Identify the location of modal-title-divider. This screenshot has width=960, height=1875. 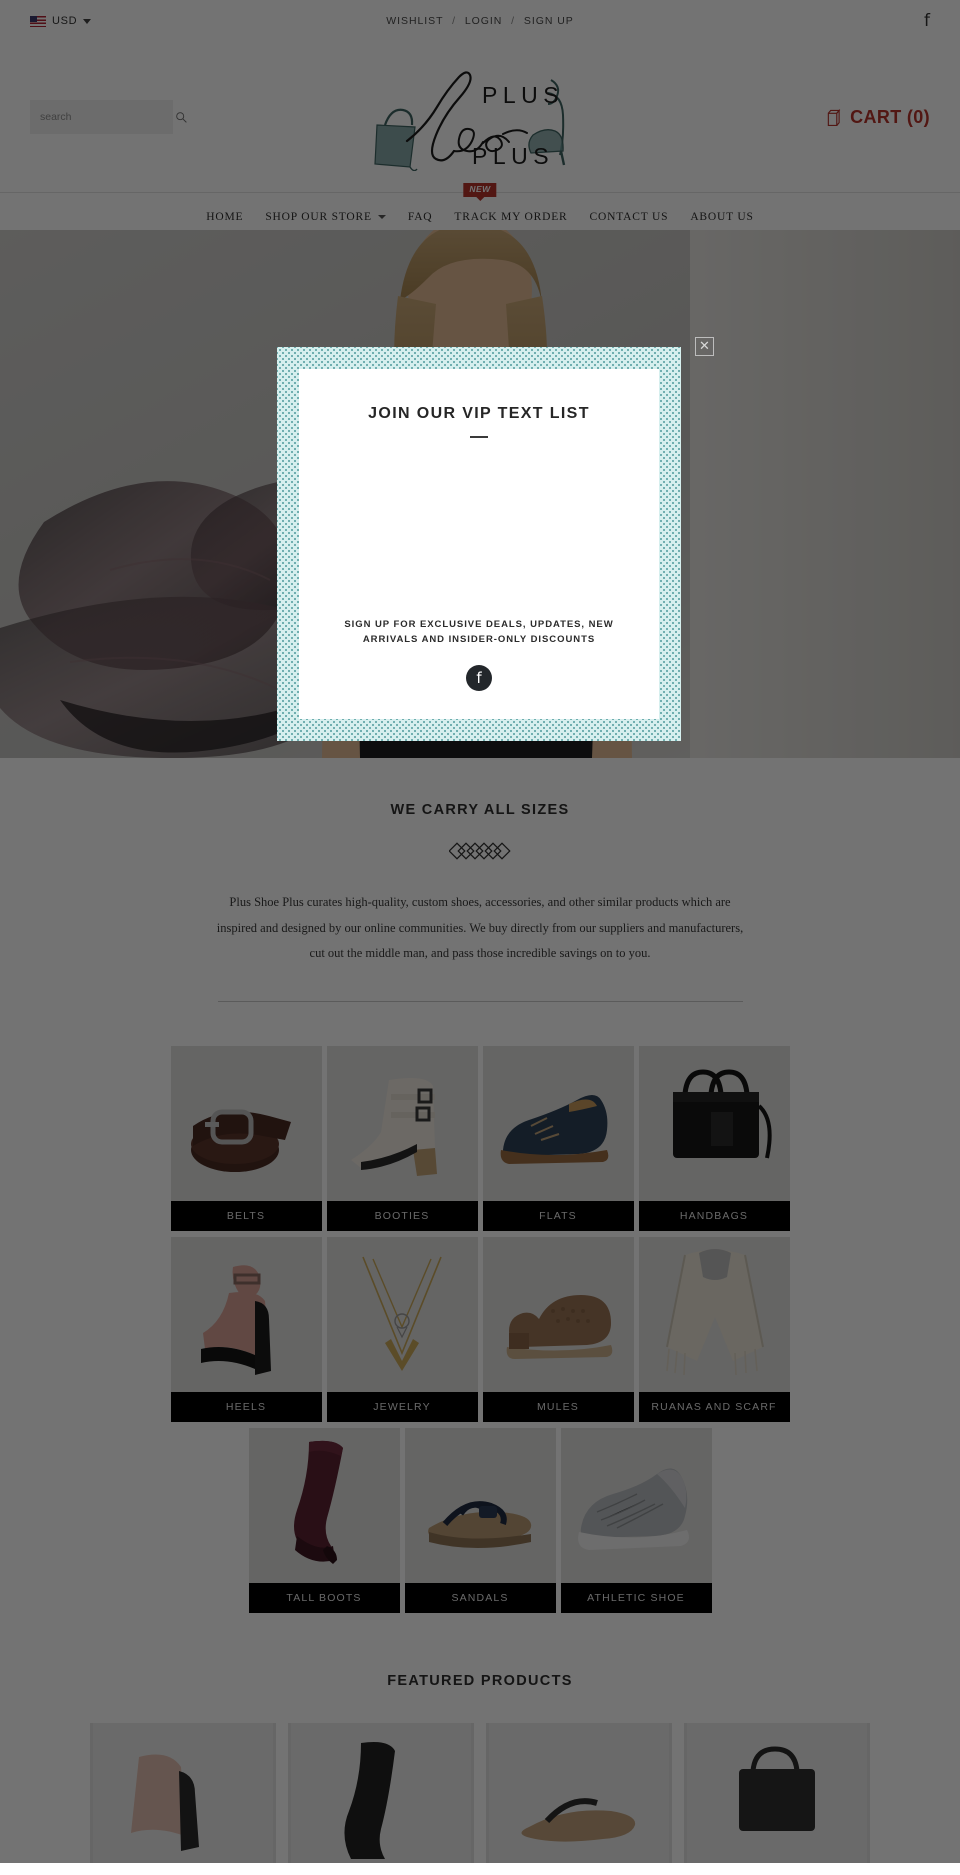
(479, 437).